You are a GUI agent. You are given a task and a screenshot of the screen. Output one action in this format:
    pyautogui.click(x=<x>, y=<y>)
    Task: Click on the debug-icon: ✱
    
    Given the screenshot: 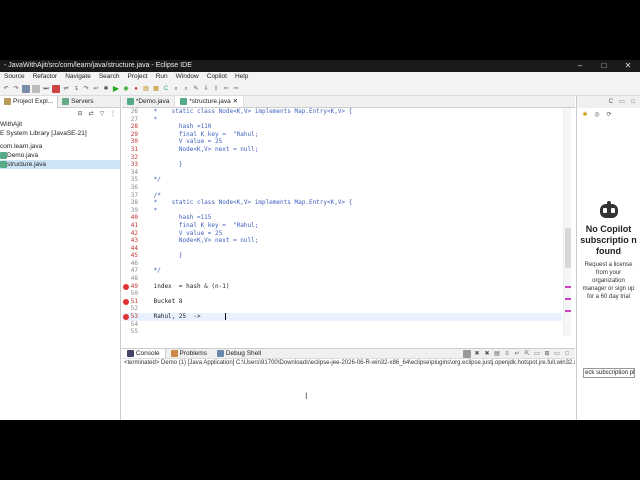 What is the action you would take?
    pyautogui.click(x=106, y=89)
    